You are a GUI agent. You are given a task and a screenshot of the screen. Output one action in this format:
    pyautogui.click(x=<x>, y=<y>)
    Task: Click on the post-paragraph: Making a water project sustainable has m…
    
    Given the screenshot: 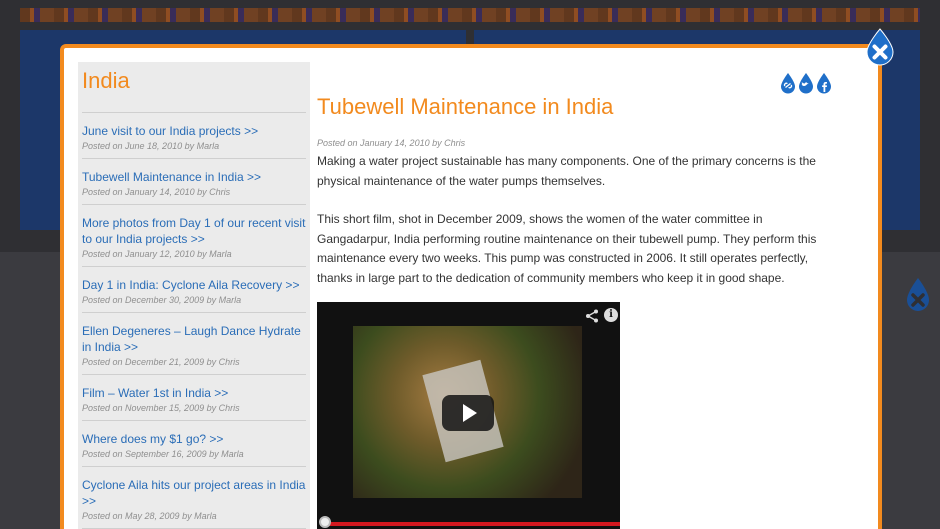 What is the action you would take?
    pyautogui.click(x=566, y=171)
    